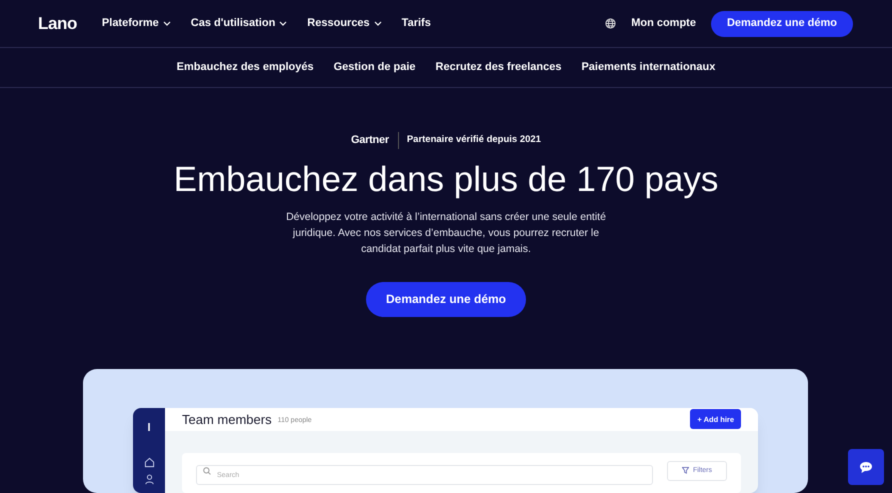 The height and width of the screenshot is (493, 892). What do you see at coordinates (149, 479) in the screenshot?
I see `person-icon` at bounding box center [149, 479].